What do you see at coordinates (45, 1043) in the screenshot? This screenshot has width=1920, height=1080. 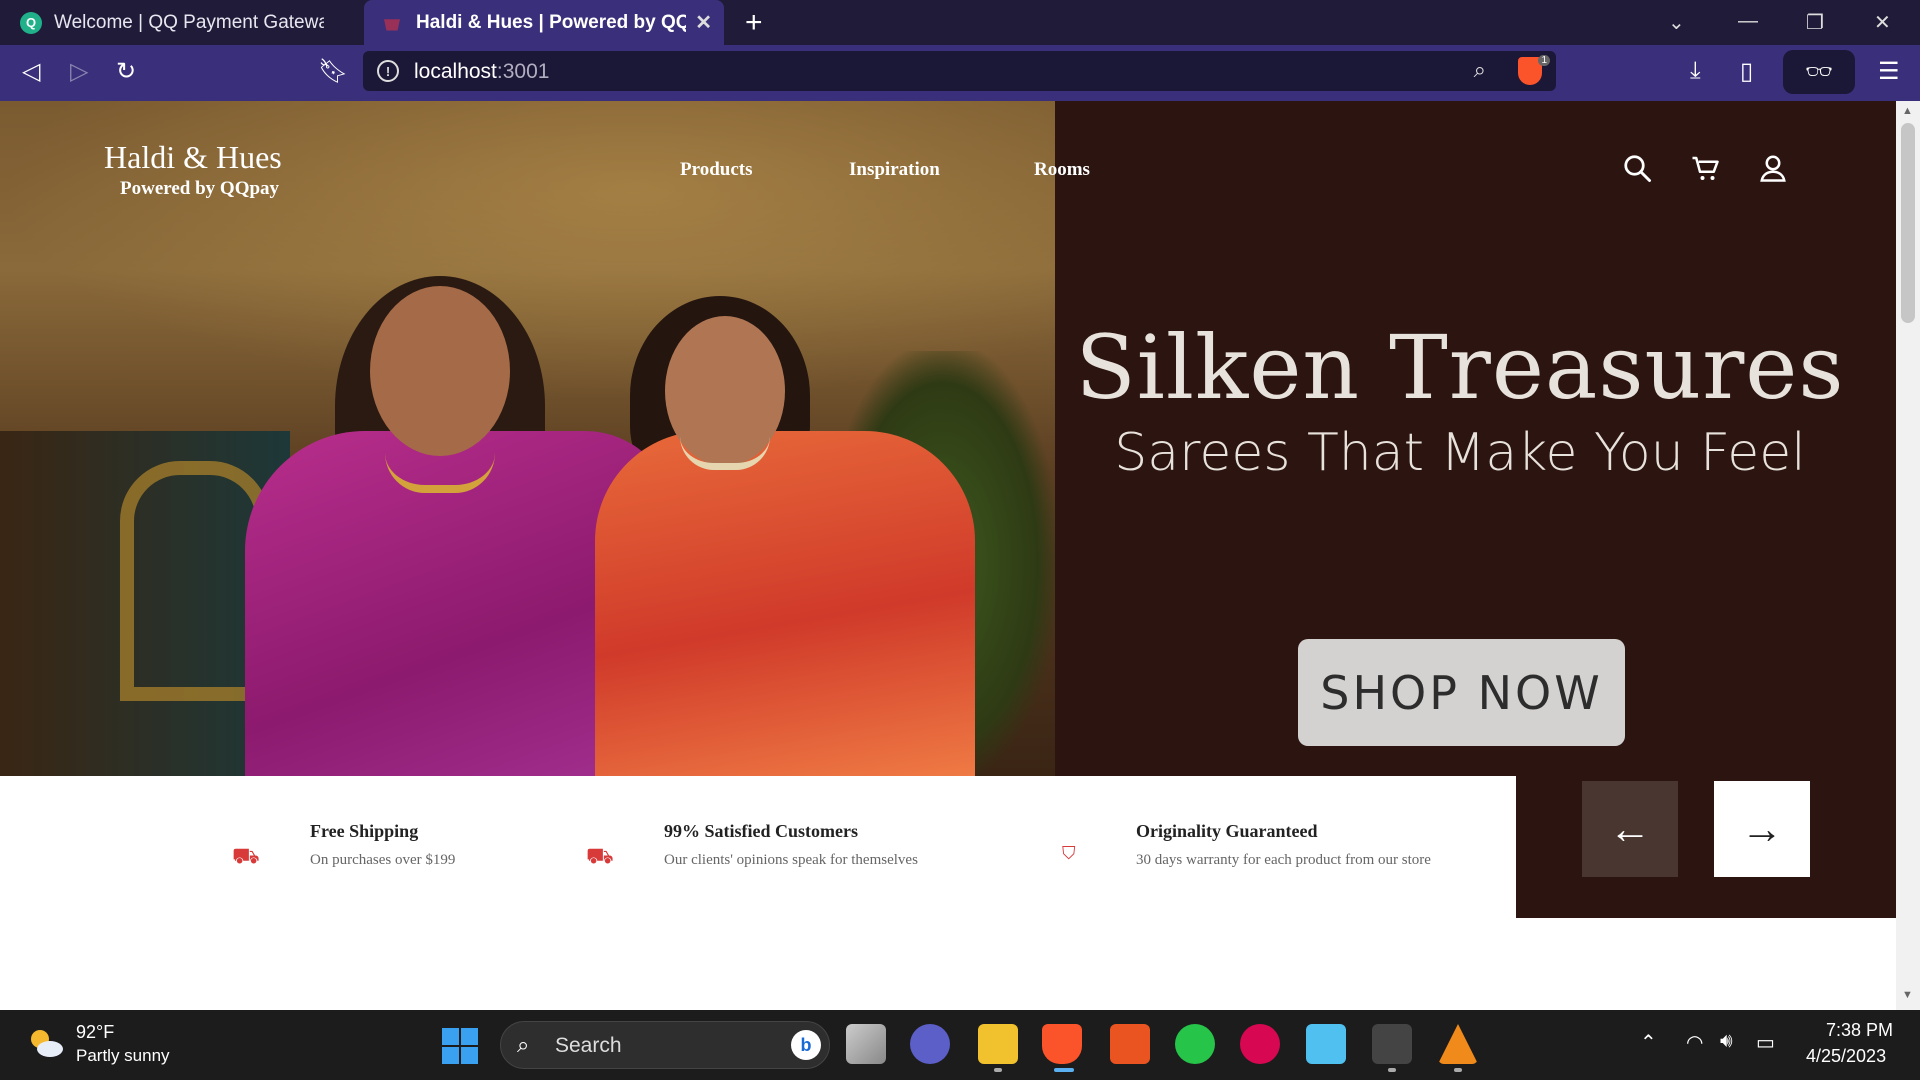 I see `partly-sunny-icon` at bounding box center [45, 1043].